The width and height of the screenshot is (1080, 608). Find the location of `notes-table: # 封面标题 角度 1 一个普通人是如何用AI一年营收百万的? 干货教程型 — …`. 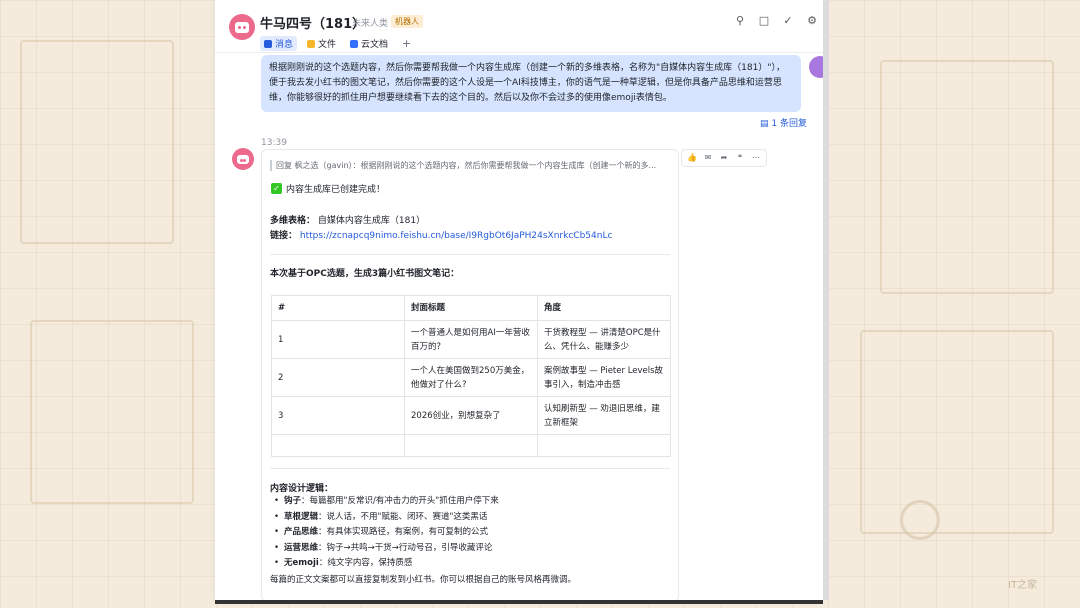

notes-table: # 封面标题 角度 1 一个普通人是如何用AI一年营收百万的? 干货教程型 — … is located at coordinates (471, 376).